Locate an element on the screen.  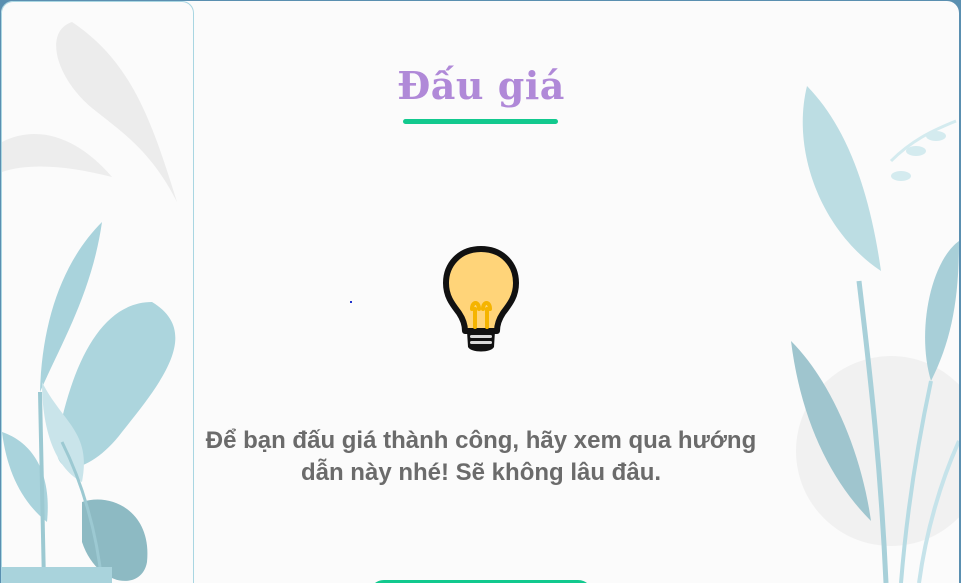
page-title: Đấu giá is located at coordinates (481, 85).